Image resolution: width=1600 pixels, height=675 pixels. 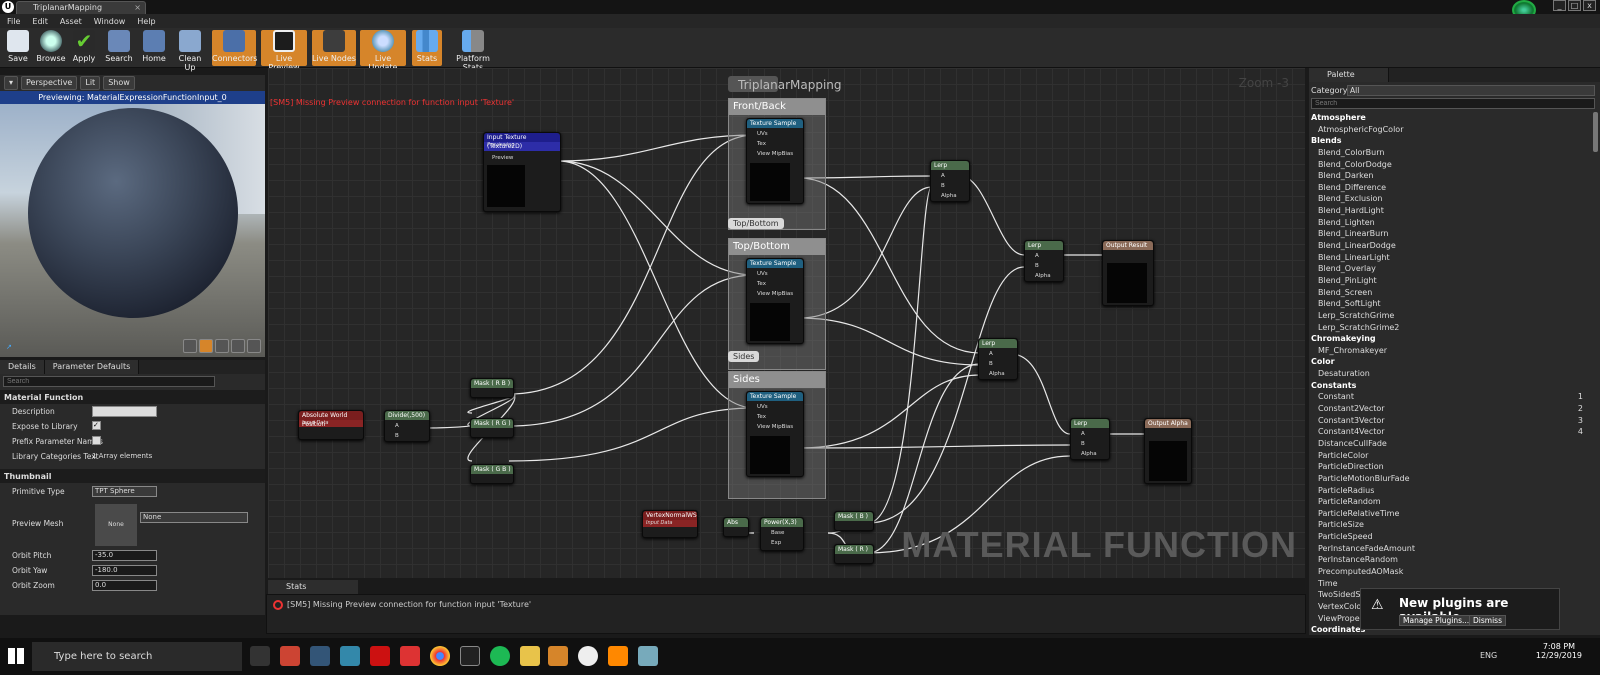 I want to click on section-thumbnail: Thumbnail, so click(x=132, y=476).